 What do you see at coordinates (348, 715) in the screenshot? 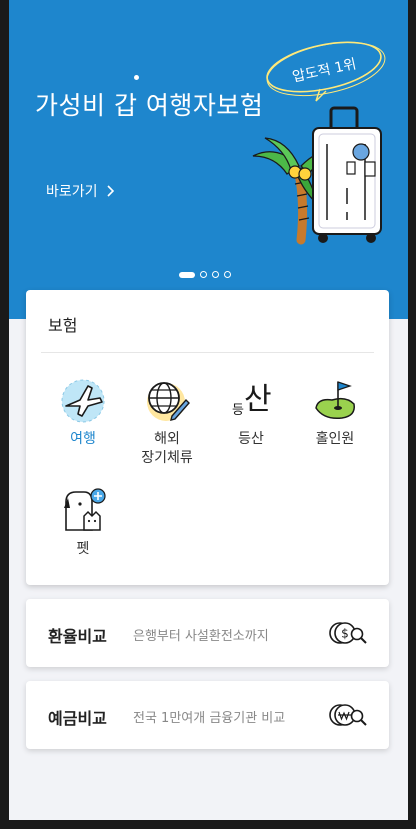
I see `won-coin-search-icon` at bounding box center [348, 715].